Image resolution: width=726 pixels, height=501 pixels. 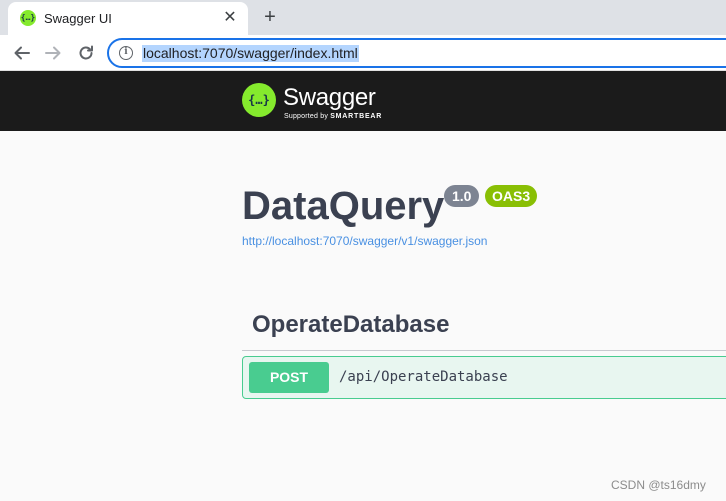 I want to click on new-tab-icon: +, so click(x=270, y=17).